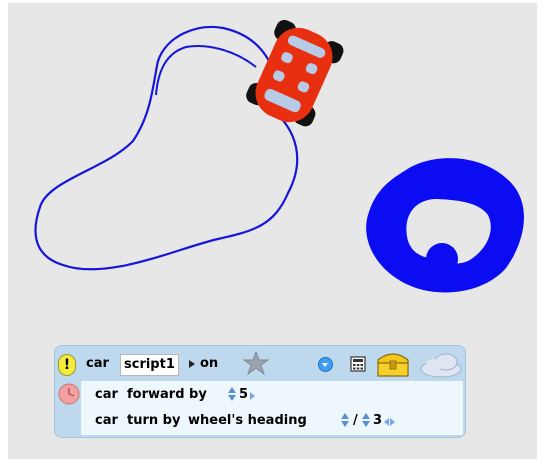 The height and width of the screenshot is (473, 544). I want to click on script-header: ! car script1 on, so click(260, 363).